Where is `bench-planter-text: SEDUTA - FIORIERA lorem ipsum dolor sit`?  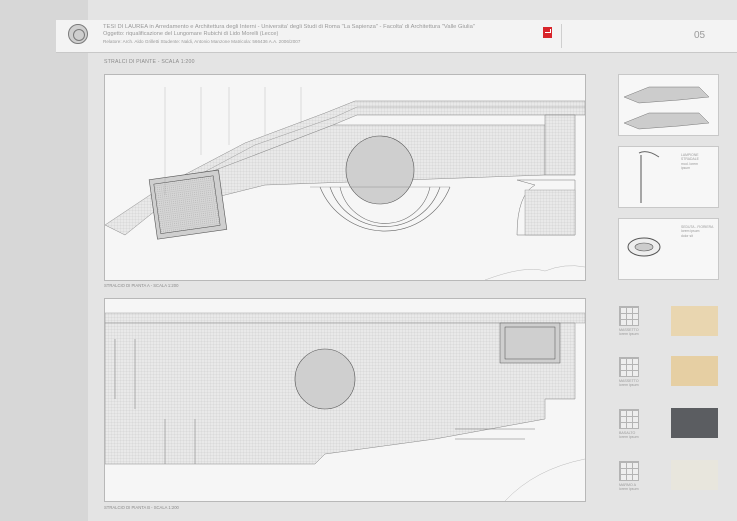
bench-planter-text: SEDUTA - FIORIERA lorem ipsum dolor sit is located at coordinates (697, 231).